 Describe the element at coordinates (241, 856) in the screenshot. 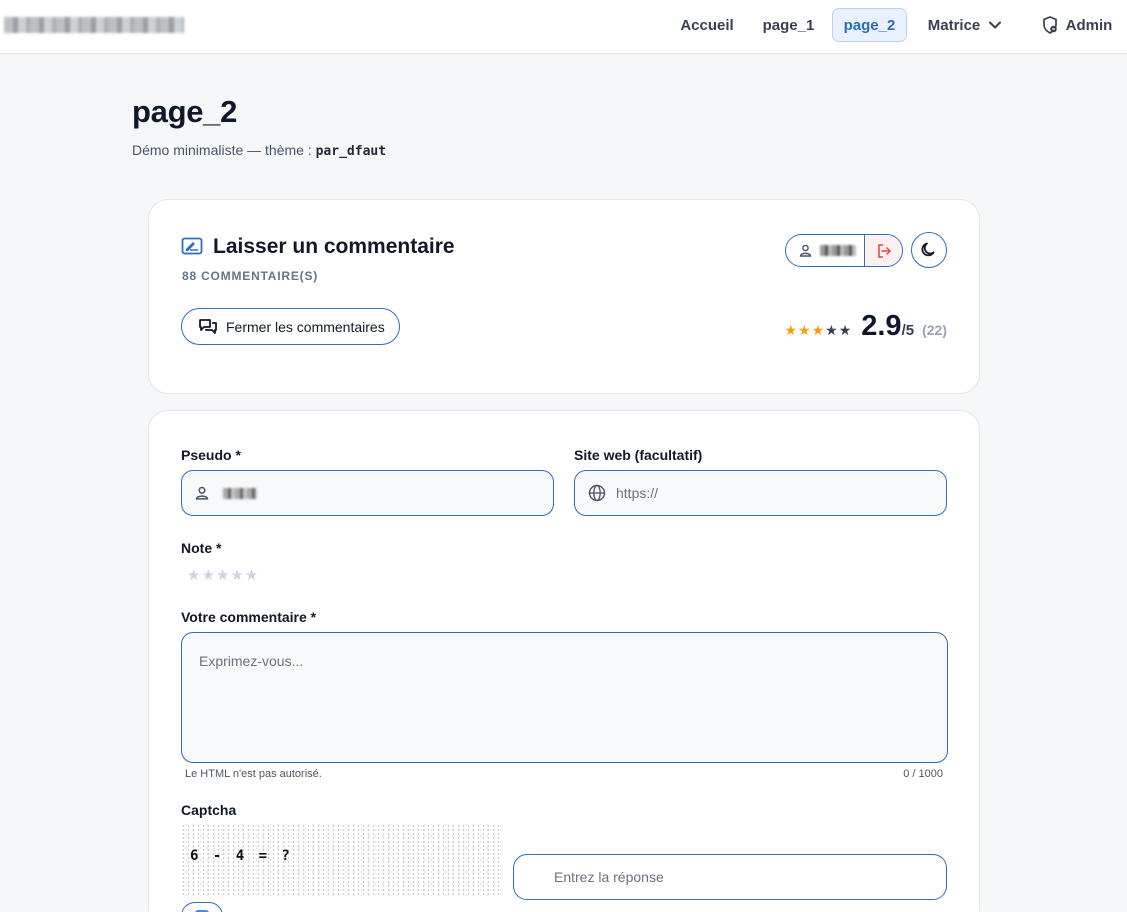

I see `captcha-text: 6 - 4 = ?` at that location.